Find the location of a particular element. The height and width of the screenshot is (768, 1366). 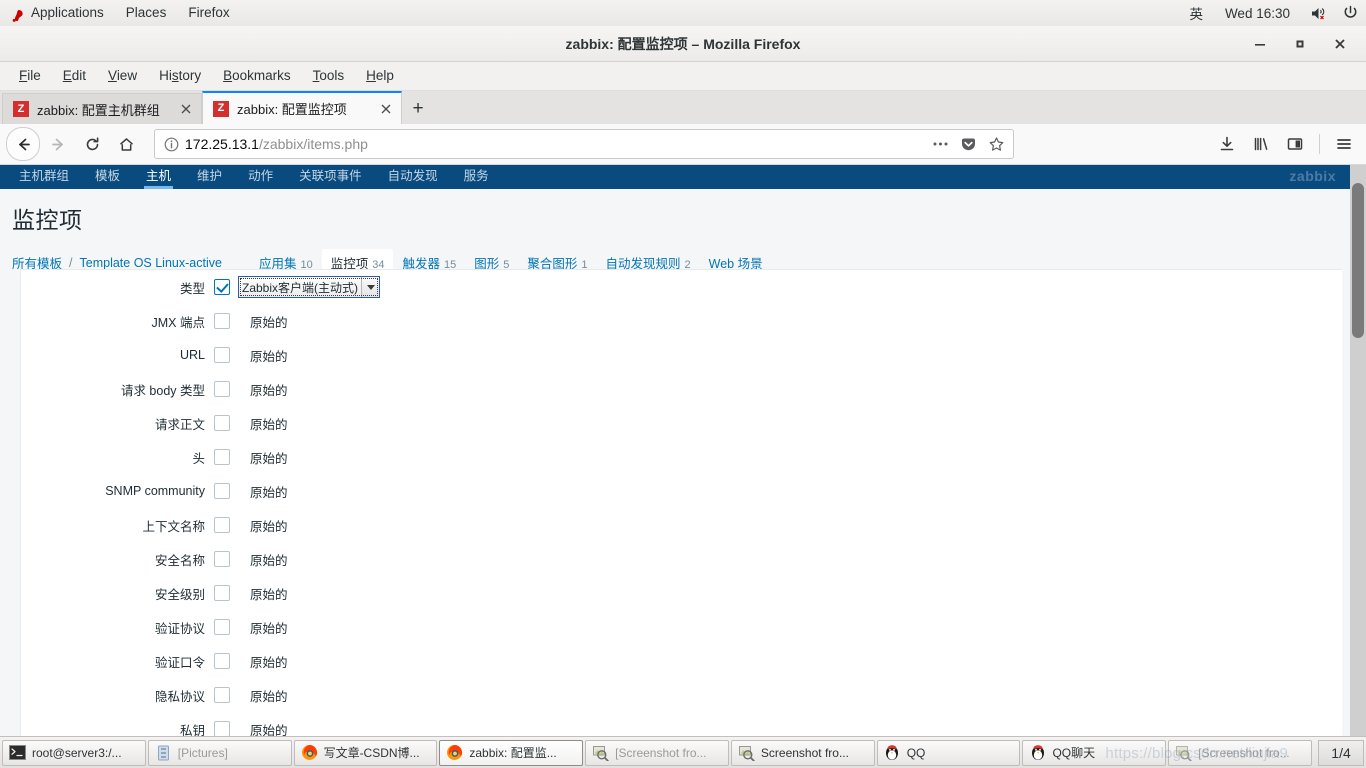

home-button is located at coordinates (126, 144).